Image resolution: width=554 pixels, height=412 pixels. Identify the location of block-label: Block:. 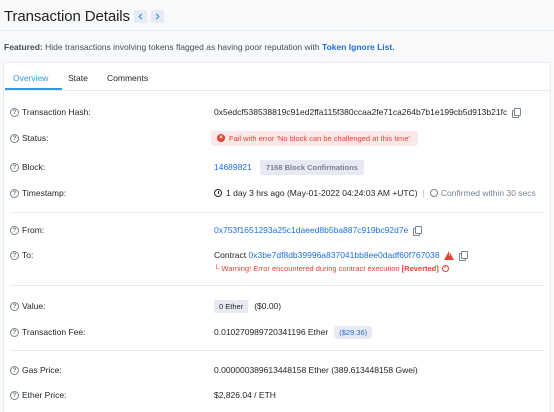
(34, 167).